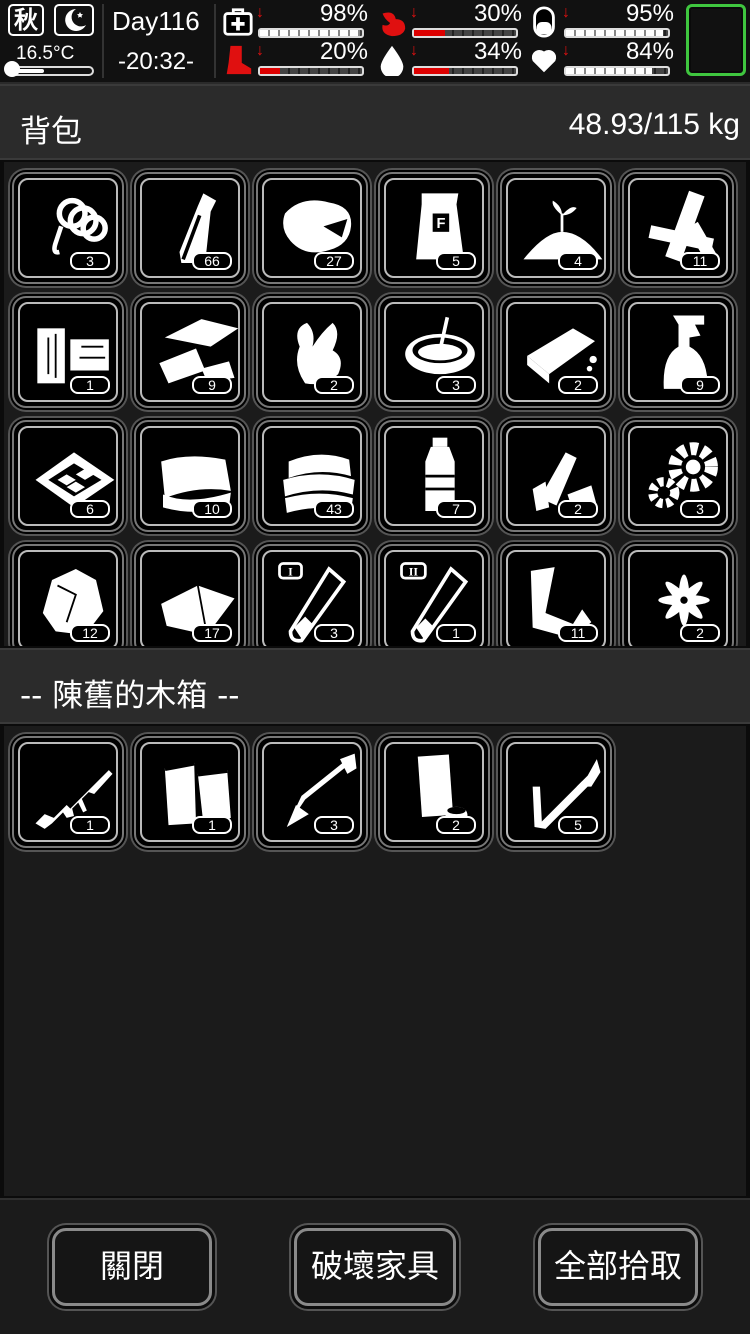 The height and width of the screenshot is (1334, 750). What do you see at coordinates (312, 476) in the screenshot?
I see `item-slot: 43` at bounding box center [312, 476].